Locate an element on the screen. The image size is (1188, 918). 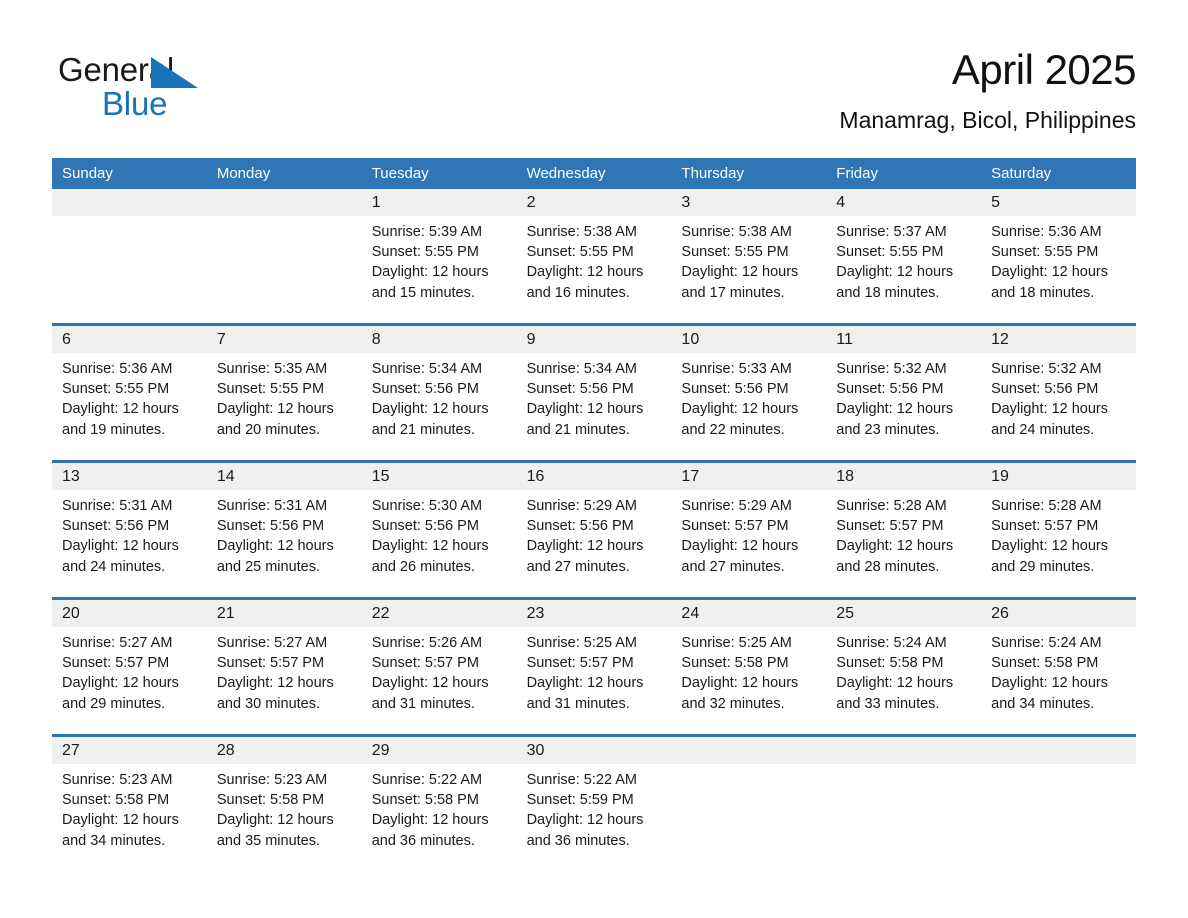
day-number: 15 is located at coordinates (439, 476).